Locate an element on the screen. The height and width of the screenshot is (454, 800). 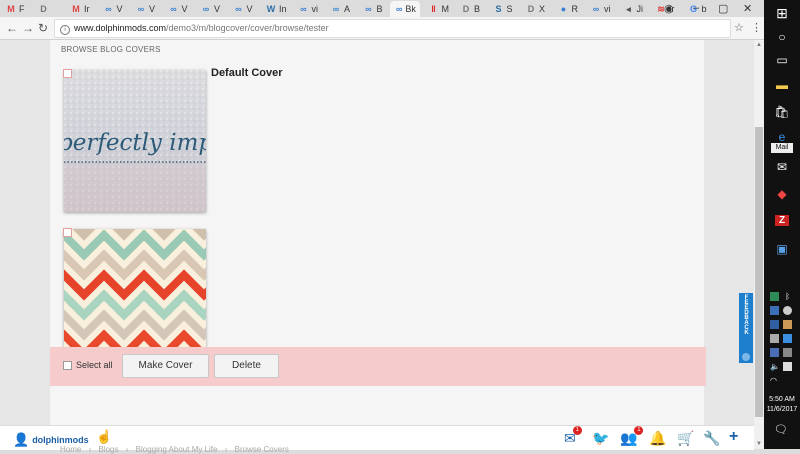
bookmark-star-icon: ☆ is located at coordinates (739, 27).